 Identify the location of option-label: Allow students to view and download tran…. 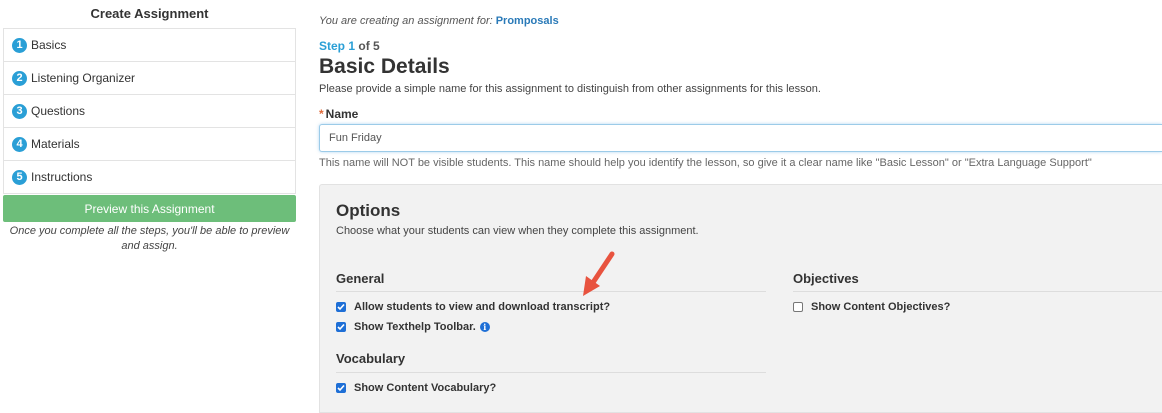
(482, 307).